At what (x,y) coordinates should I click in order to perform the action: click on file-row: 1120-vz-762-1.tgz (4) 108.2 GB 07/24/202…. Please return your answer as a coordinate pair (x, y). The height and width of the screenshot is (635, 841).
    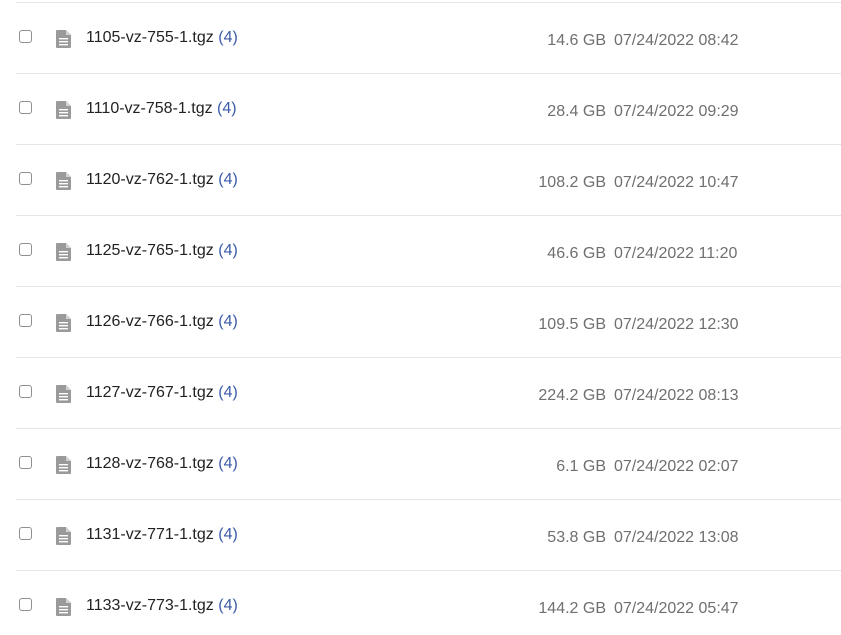
    Looking at the image, I should click on (428, 180).